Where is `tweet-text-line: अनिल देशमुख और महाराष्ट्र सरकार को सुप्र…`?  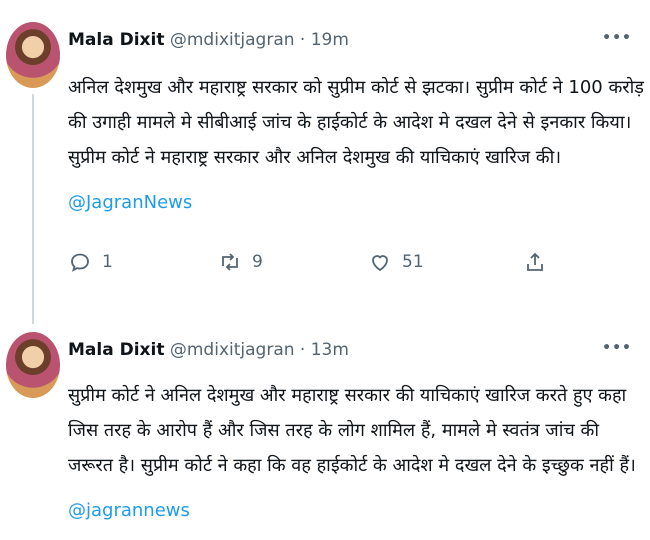
tweet-text-line: अनिल देशमुख और महाराष्ट्र सरकार को सुप्र… is located at coordinates (356, 87).